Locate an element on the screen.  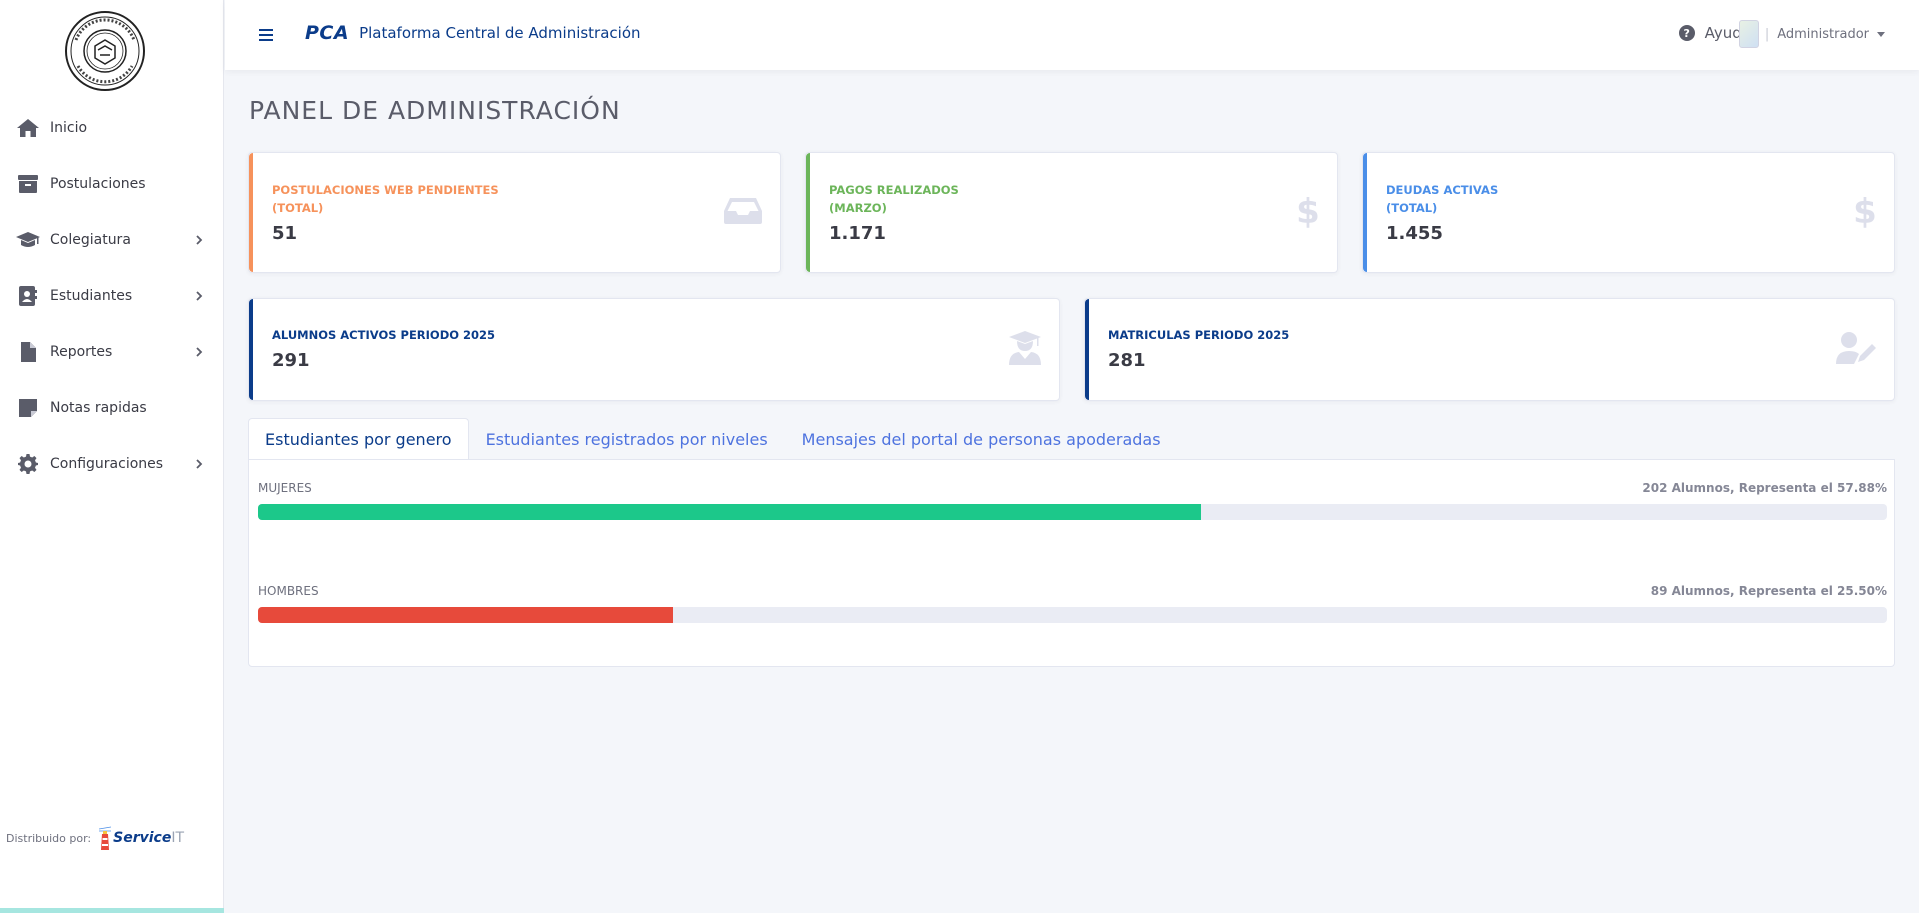
sidebar-item-colegiatura: Colegiatura is located at coordinates (112, 240).